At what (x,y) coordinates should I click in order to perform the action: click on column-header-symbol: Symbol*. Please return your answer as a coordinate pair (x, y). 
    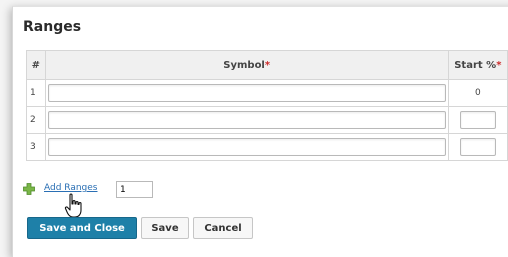
    Looking at the image, I should click on (246, 65).